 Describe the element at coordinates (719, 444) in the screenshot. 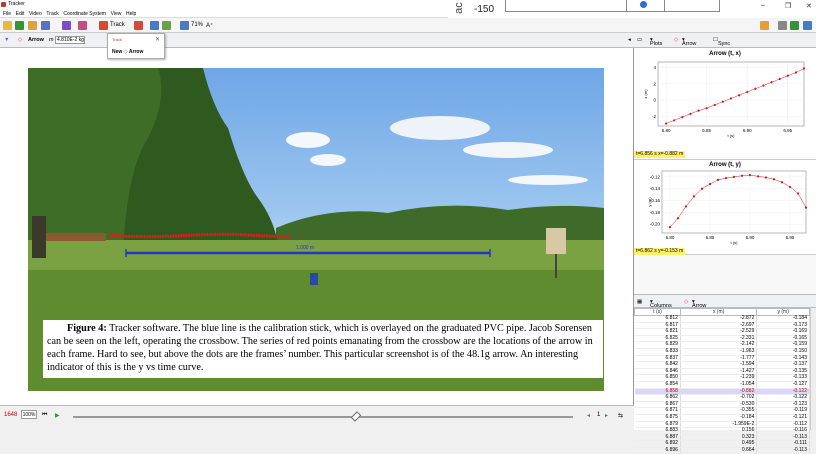

I see `table-cell: 0.495` at that location.